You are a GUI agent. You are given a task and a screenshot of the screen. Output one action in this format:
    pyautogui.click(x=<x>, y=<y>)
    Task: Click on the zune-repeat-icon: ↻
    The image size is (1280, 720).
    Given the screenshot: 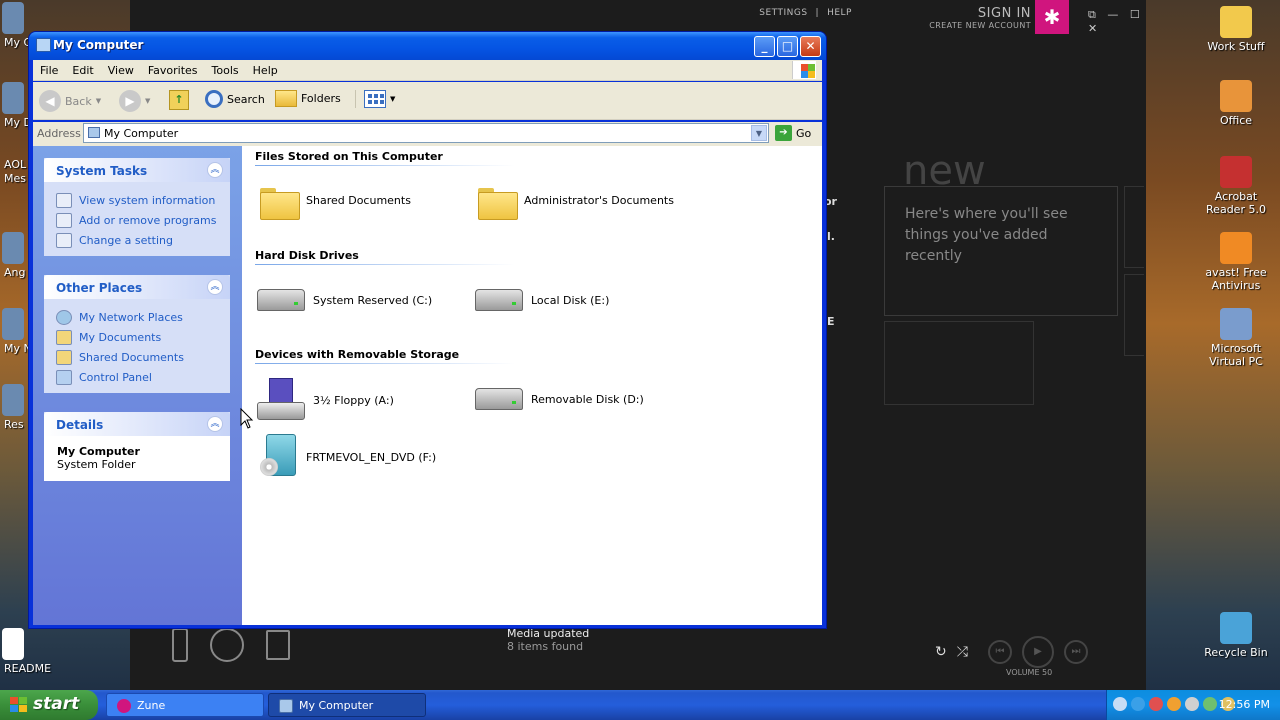 What is the action you would take?
    pyautogui.click(x=941, y=652)
    